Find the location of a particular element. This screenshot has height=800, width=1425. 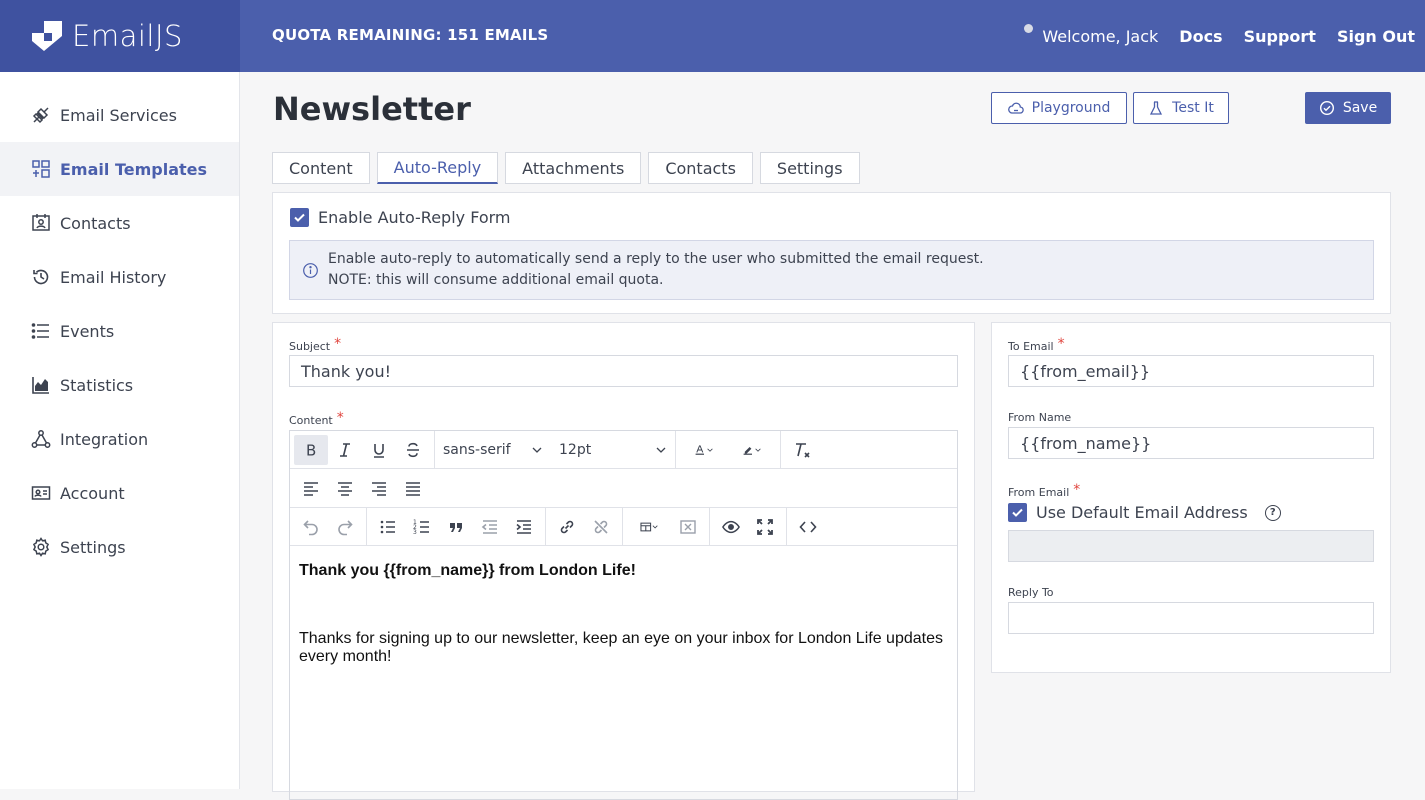

underline-button is located at coordinates (379, 450).